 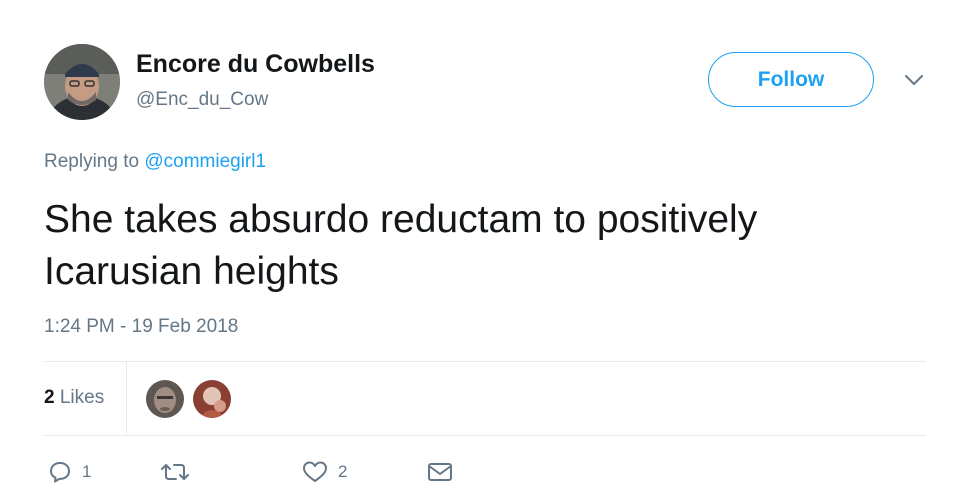 I want to click on author-display-name: Encore du Cowbells, so click(x=255, y=64).